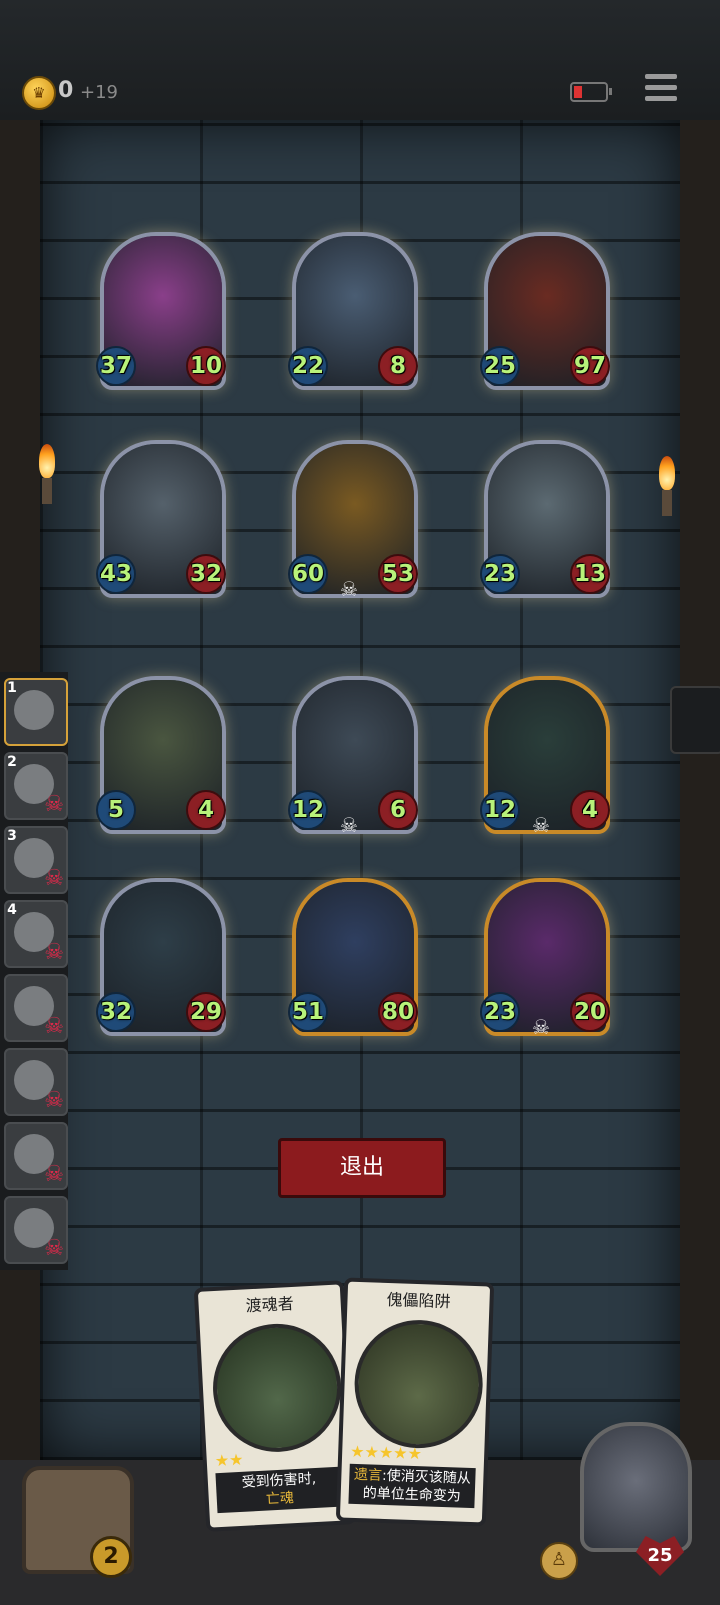 Image resolution: width=720 pixels, height=1605 pixels. Describe the element at coordinates (66, 90) in the screenshot. I see `gold-value: 0` at that location.